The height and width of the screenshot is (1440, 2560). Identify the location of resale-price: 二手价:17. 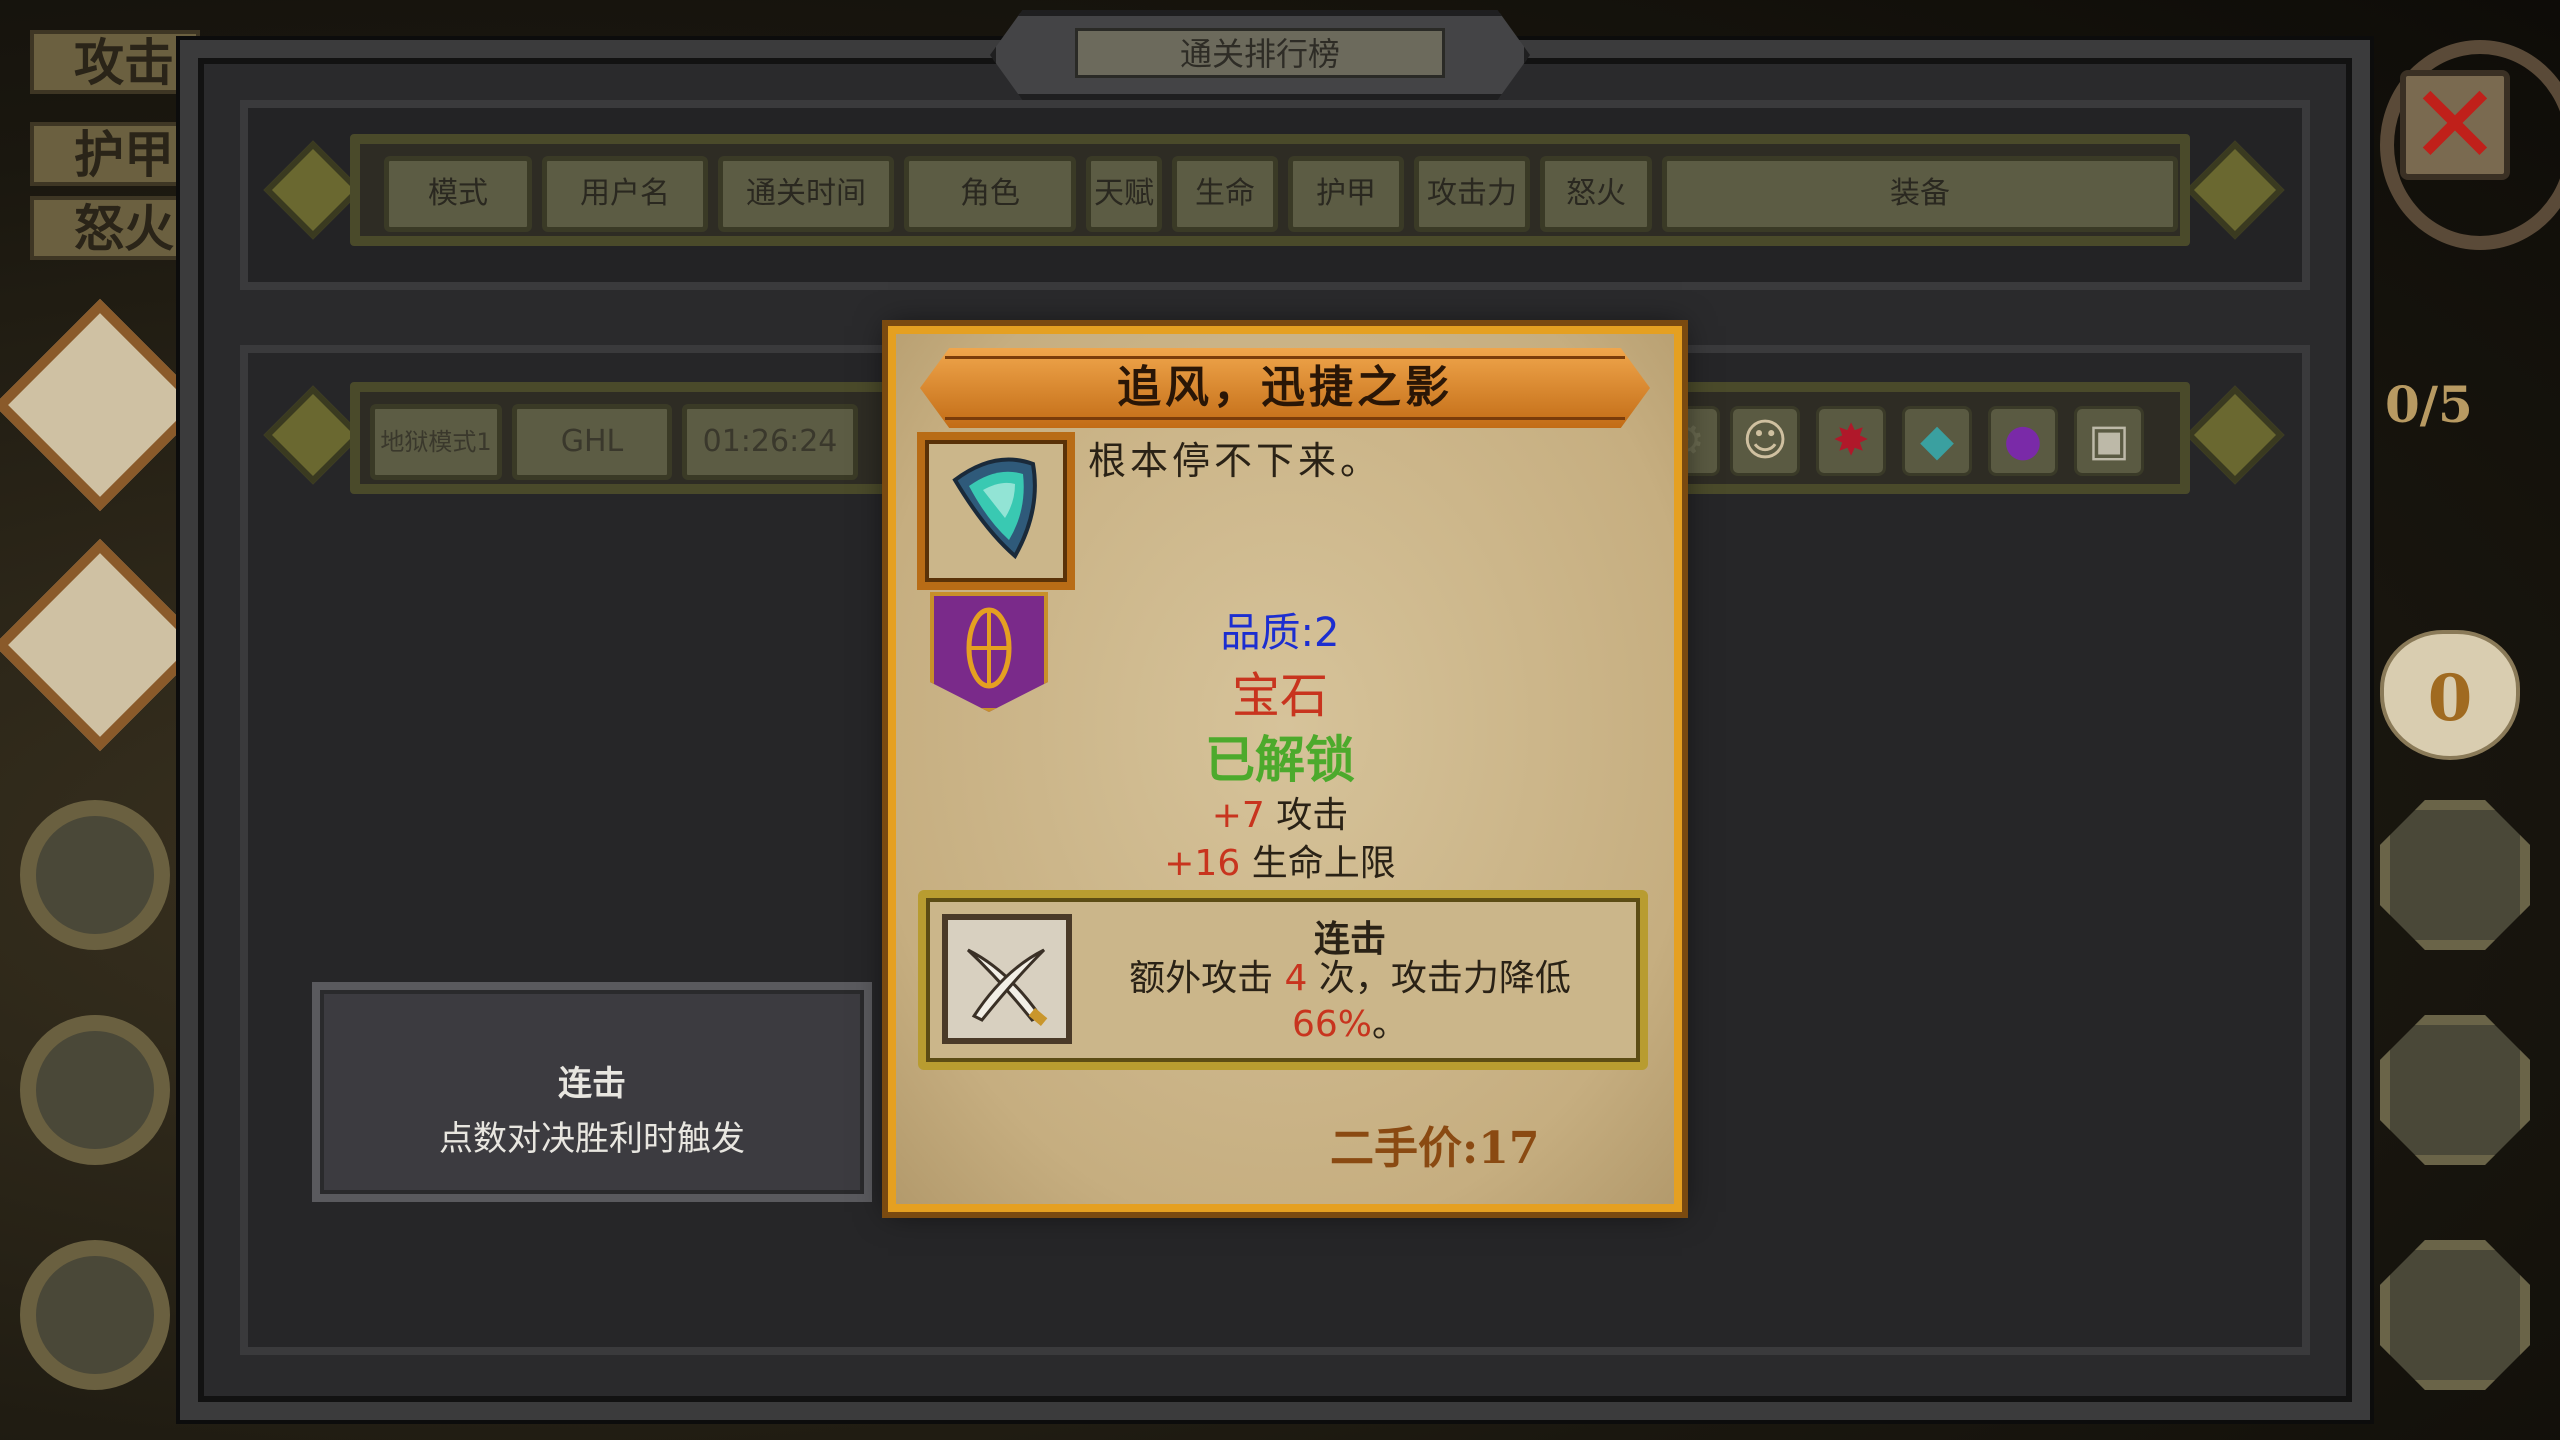
(1435, 1148).